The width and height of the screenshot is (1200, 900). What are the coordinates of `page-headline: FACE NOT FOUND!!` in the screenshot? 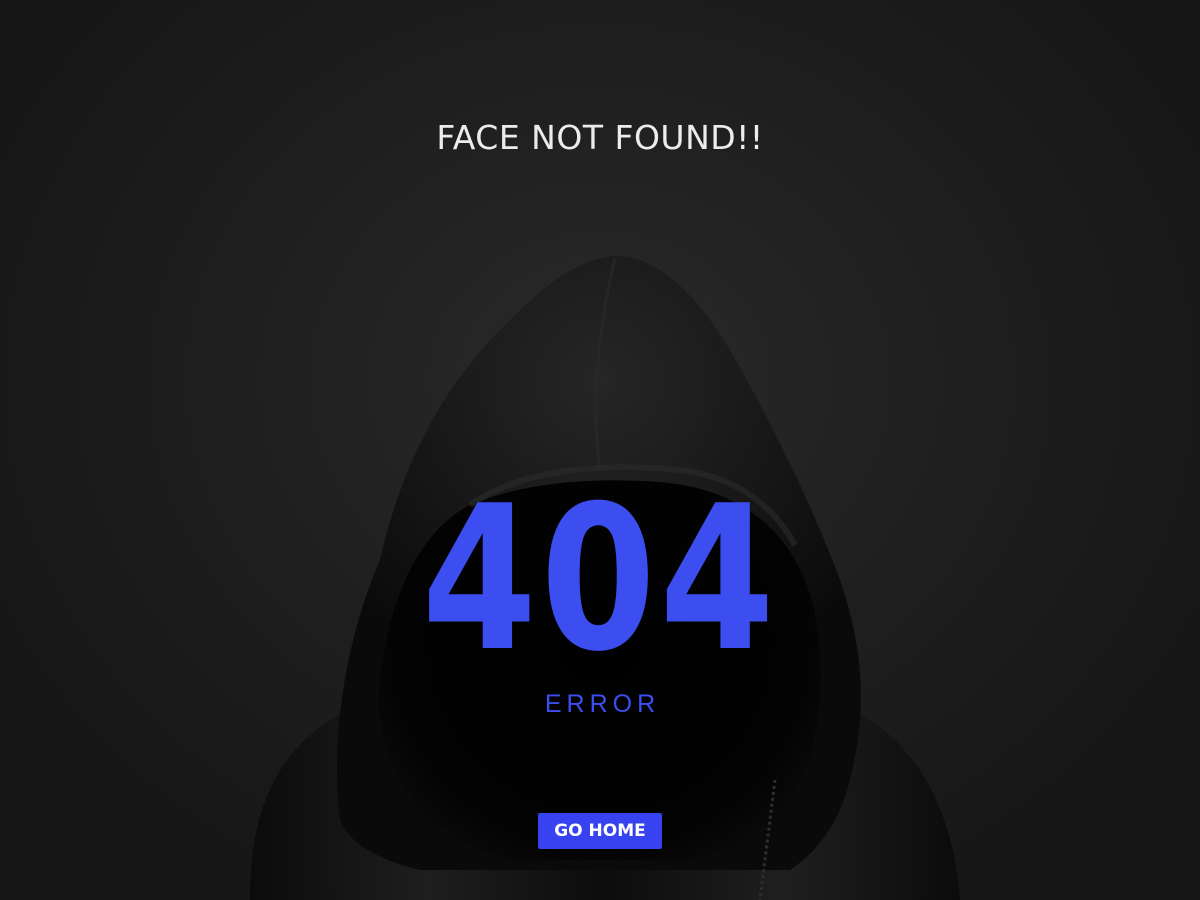 It's located at (600, 137).